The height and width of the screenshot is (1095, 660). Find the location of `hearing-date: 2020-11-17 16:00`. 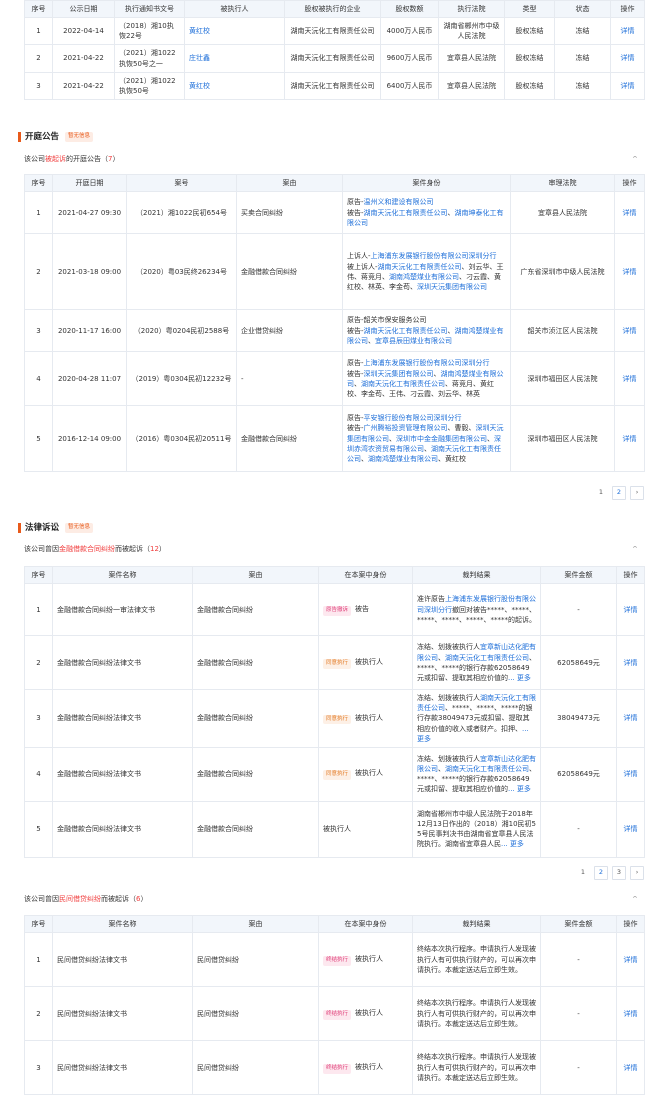

hearing-date: 2020-11-17 16:00 is located at coordinates (89, 331).